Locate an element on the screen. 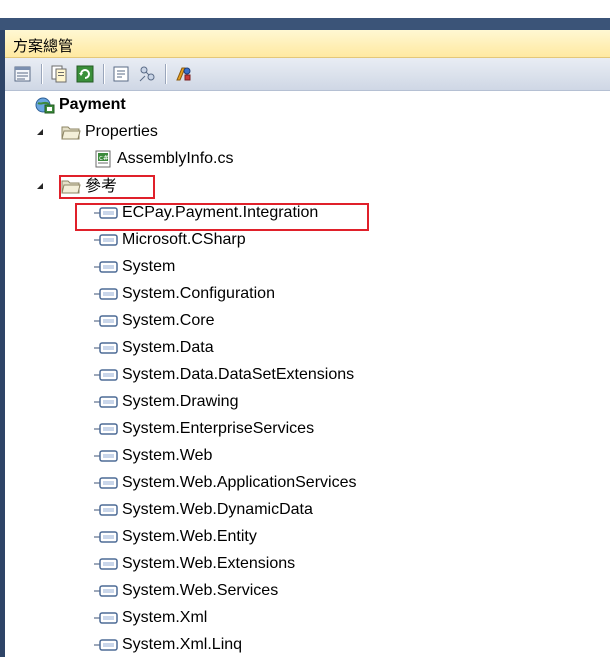  reference-label: System.Data.DataSetExtensions is located at coordinates (238, 374).